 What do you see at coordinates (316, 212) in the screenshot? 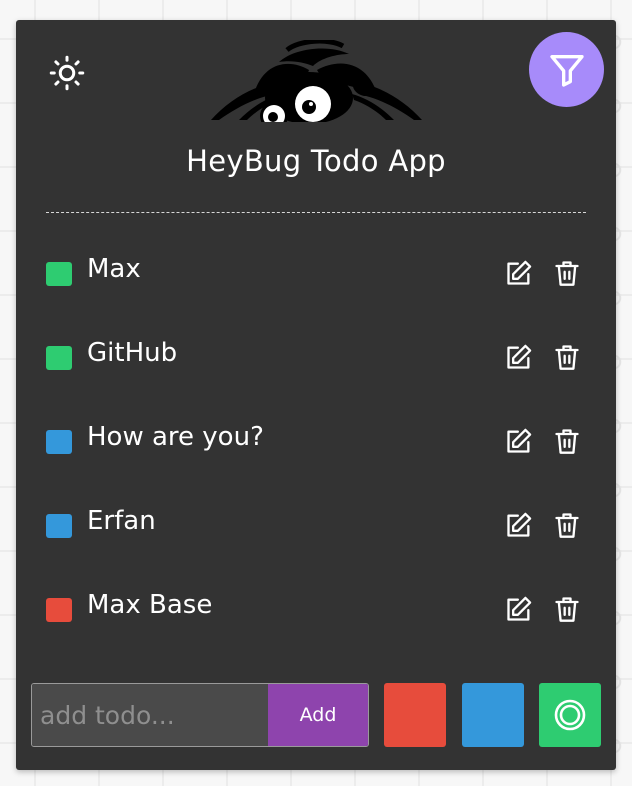
I see `divider` at bounding box center [316, 212].